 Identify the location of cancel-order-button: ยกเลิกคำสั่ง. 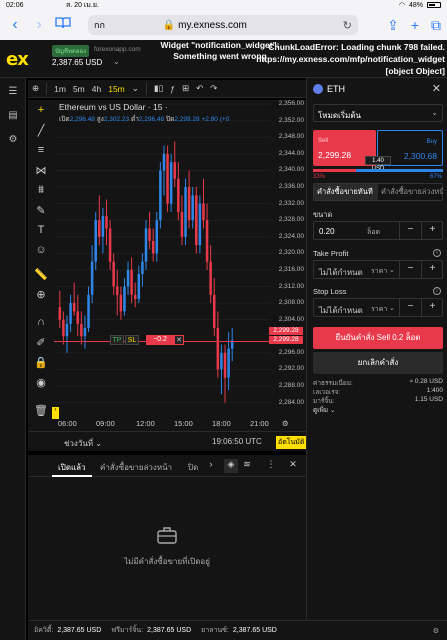
(378, 363).